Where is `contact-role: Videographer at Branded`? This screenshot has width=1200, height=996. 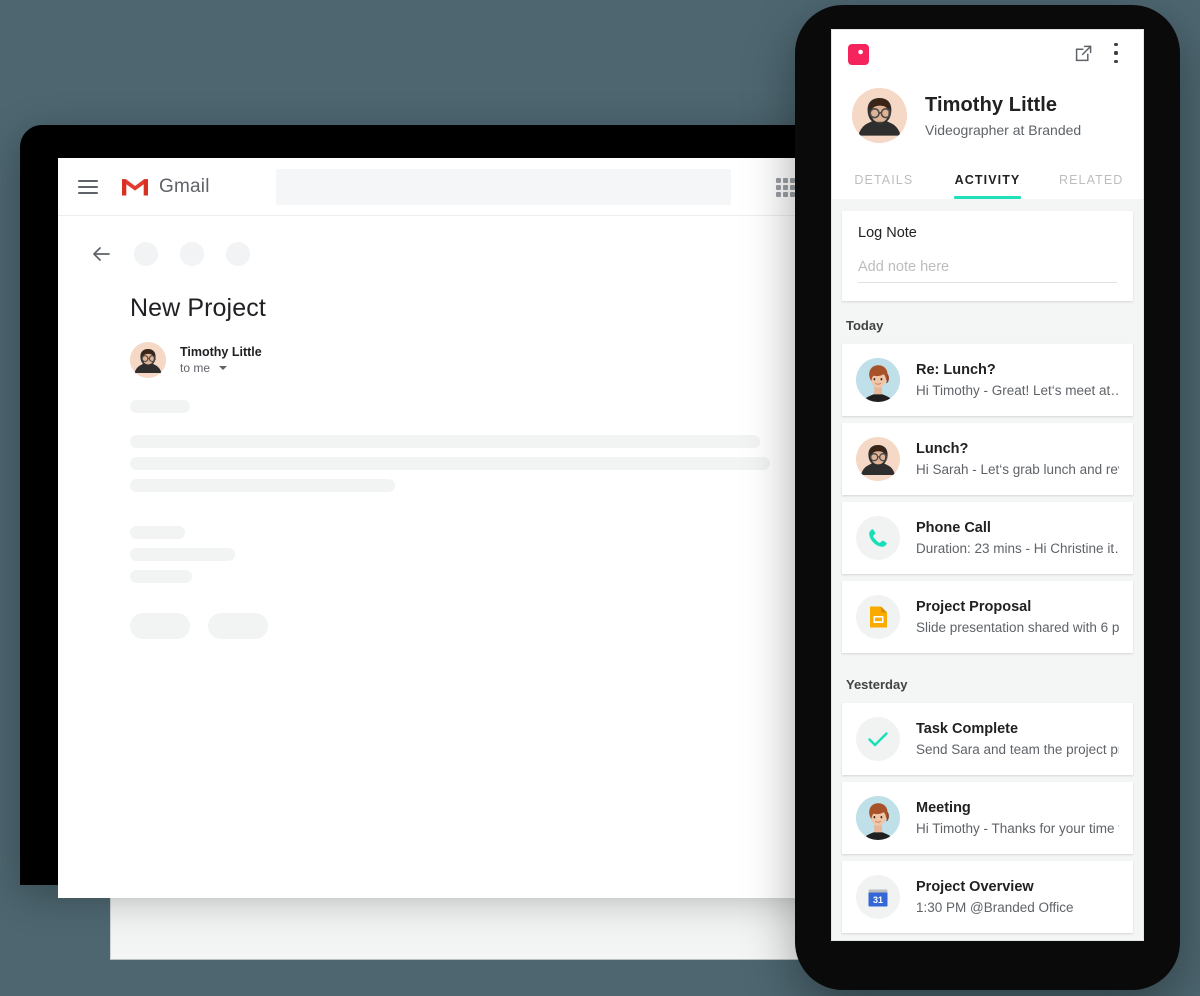
contact-role: Videographer at Branded is located at coordinates (1003, 129).